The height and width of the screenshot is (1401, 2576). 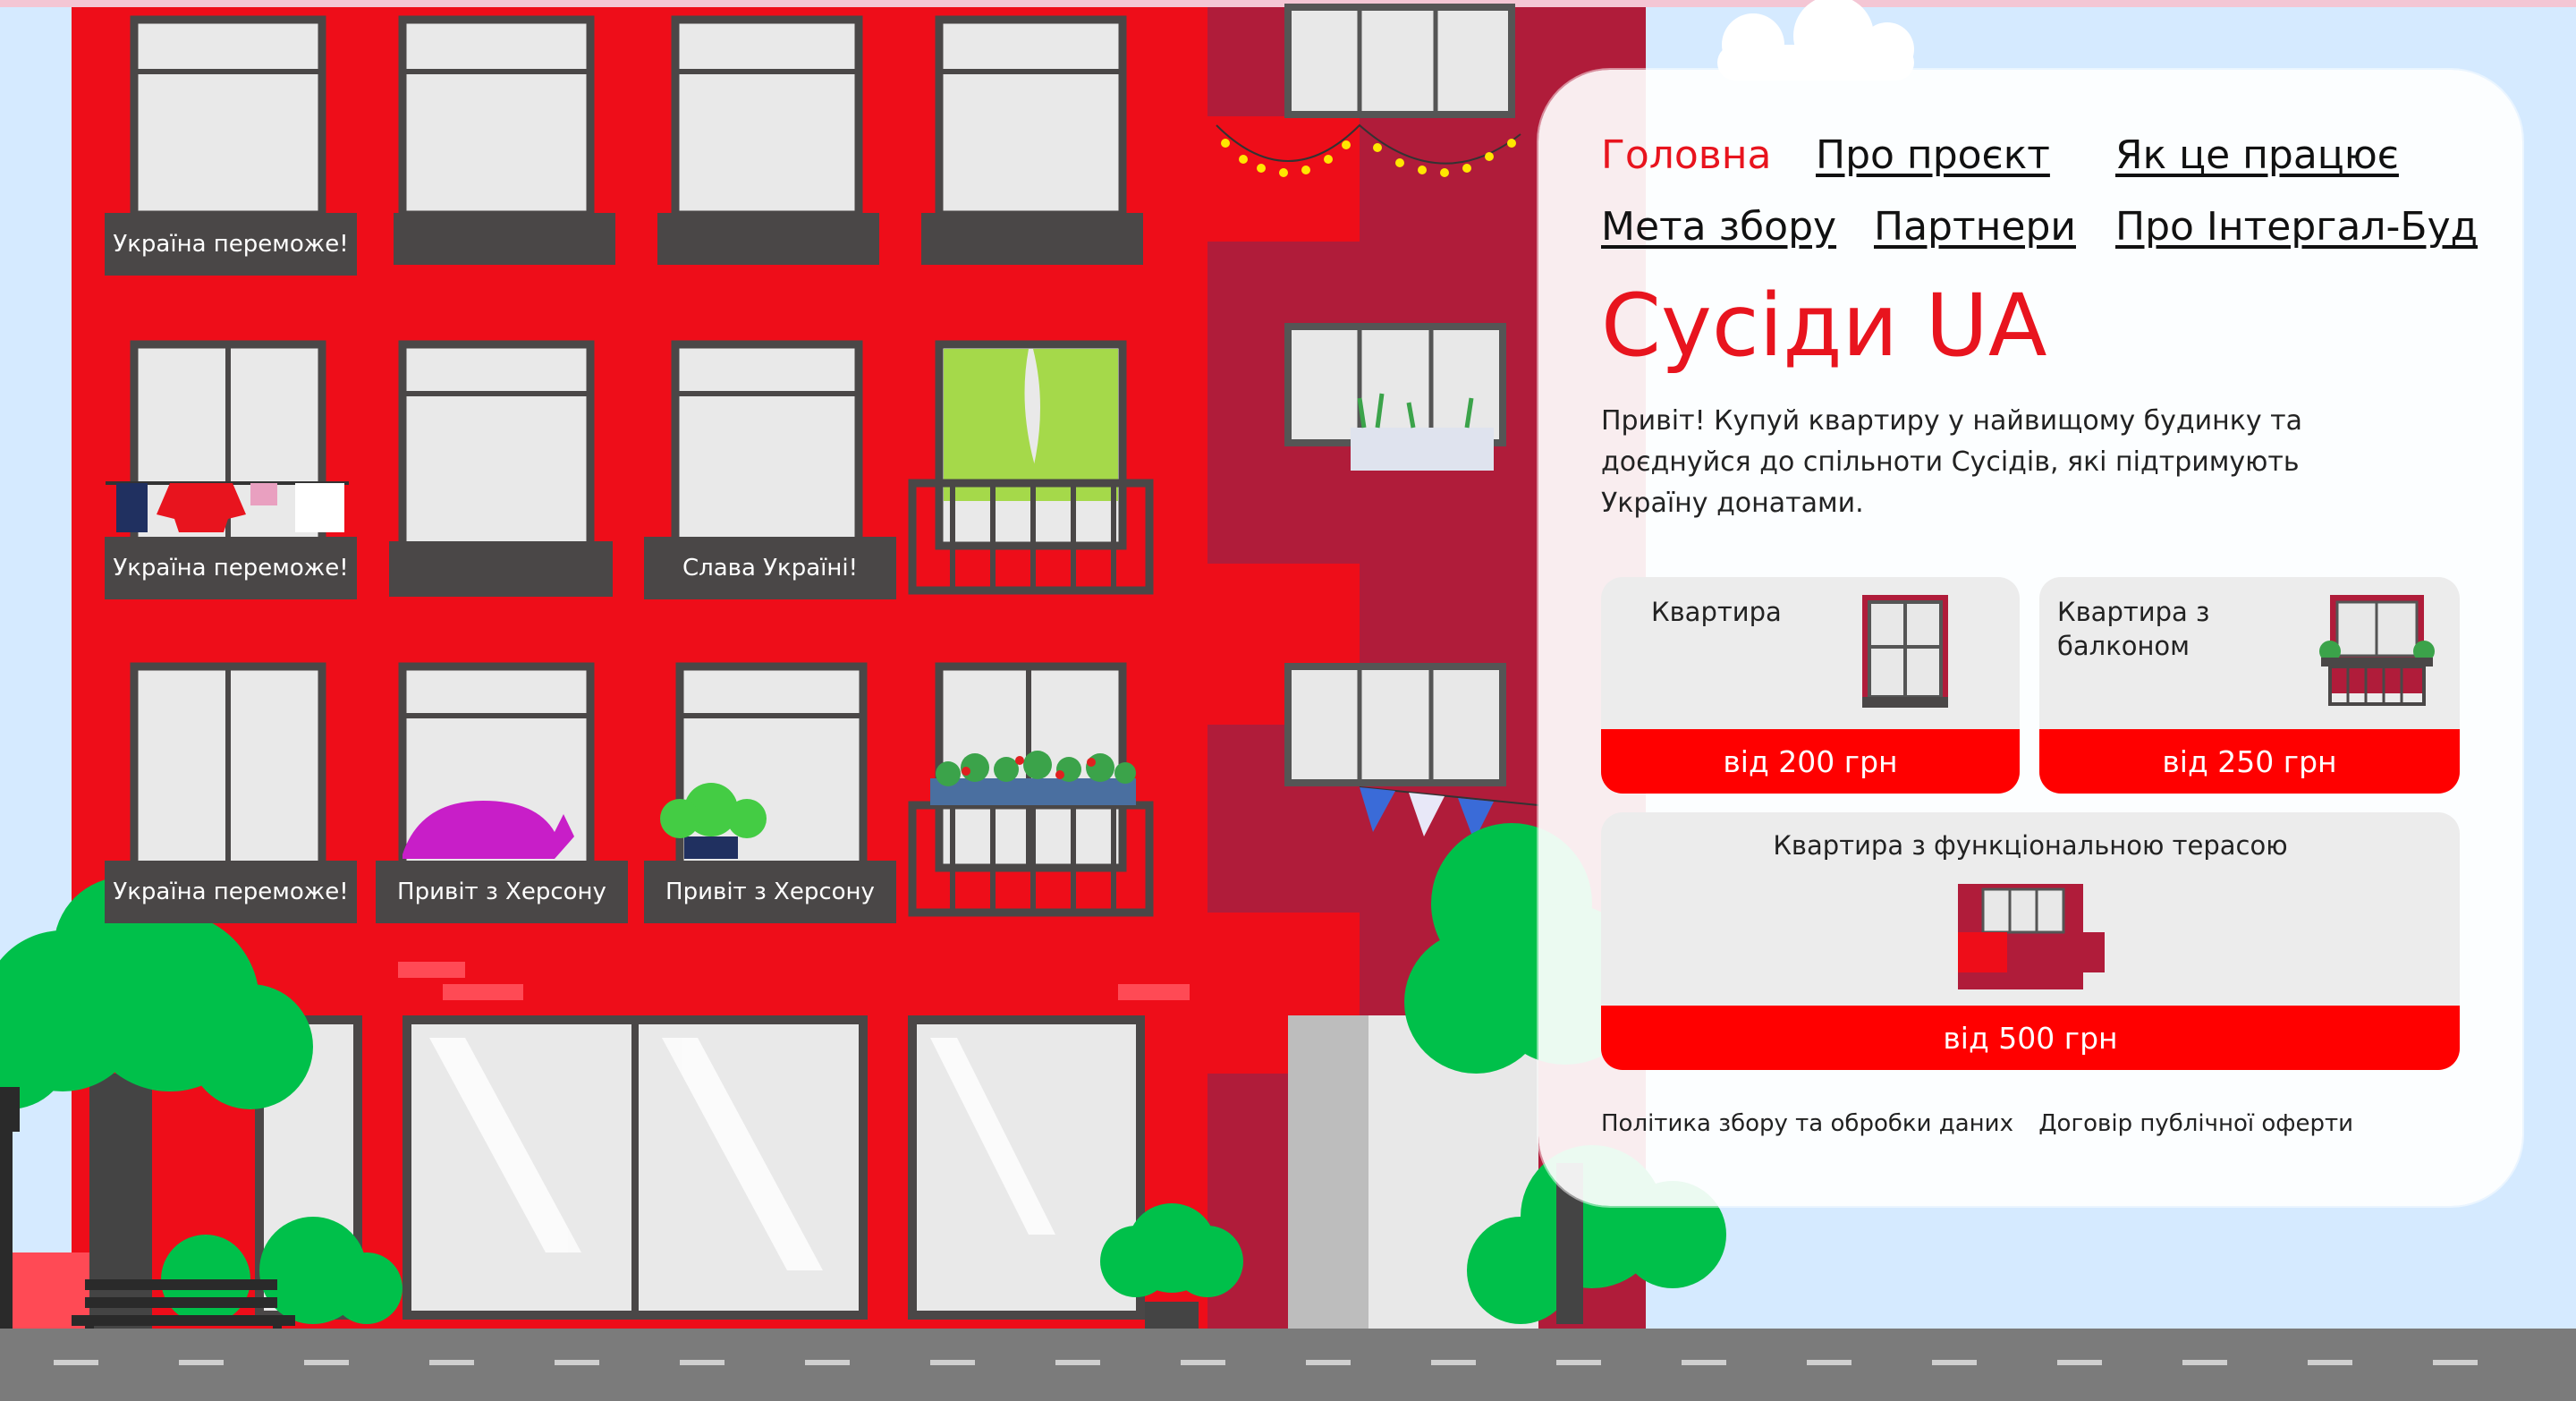 What do you see at coordinates (2195, 1123) in the screenshot?
I see `offer-link: Договір публічної оферти` at bounding box center [2195, 1123].